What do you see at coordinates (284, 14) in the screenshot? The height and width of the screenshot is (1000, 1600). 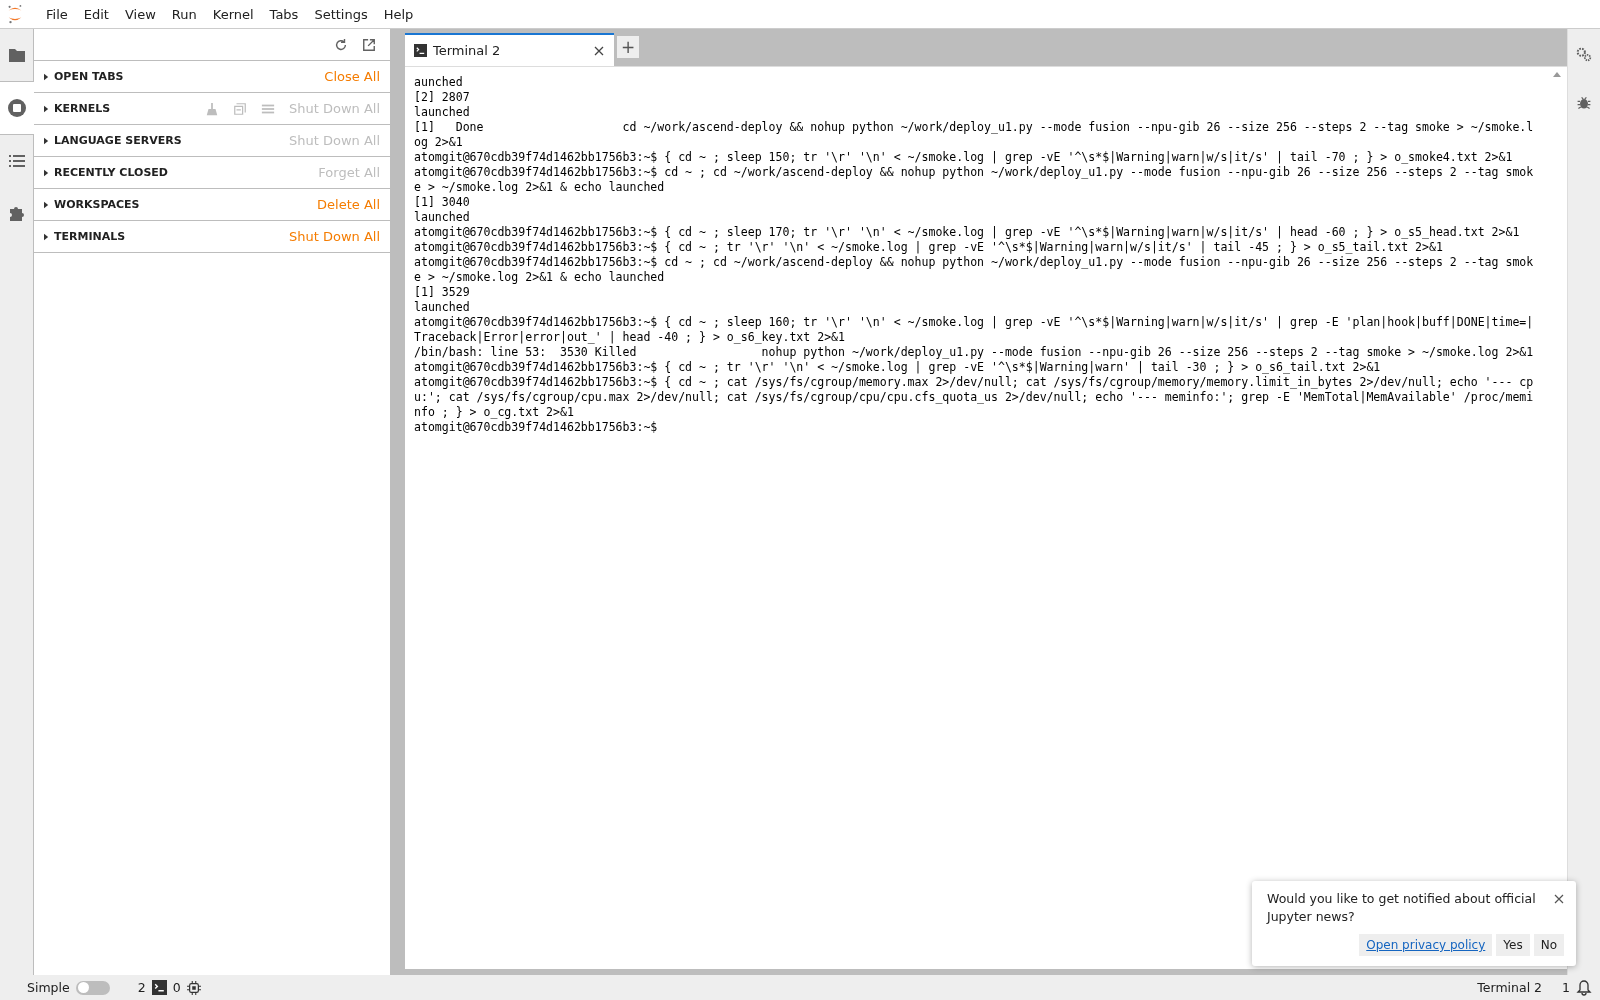 I see `menu-item: Tabs` at bounding box center [284, 14].